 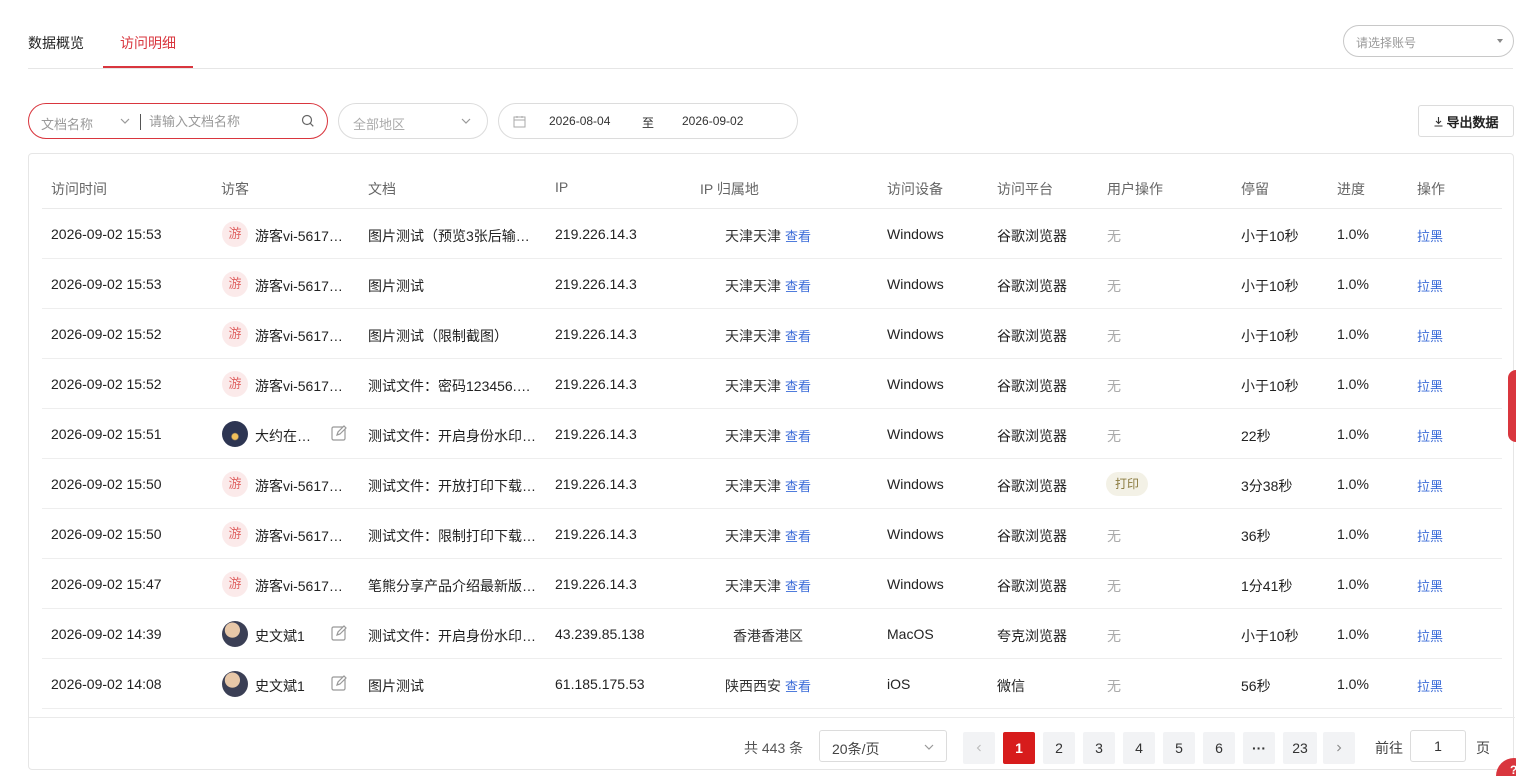 What do you see at coordinates (1259, 748) in the screenshot?
I see `more-pages-button: ···` at bounding box center [1259, 748].